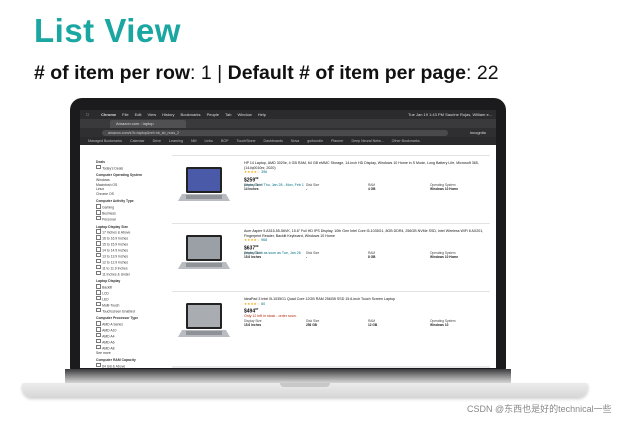 The height and width of the screenshot is (421, 625). Describe the element at coordinates (108, 114) in the screenshot. I see `menu-item-chrome: Chrome` at that location.